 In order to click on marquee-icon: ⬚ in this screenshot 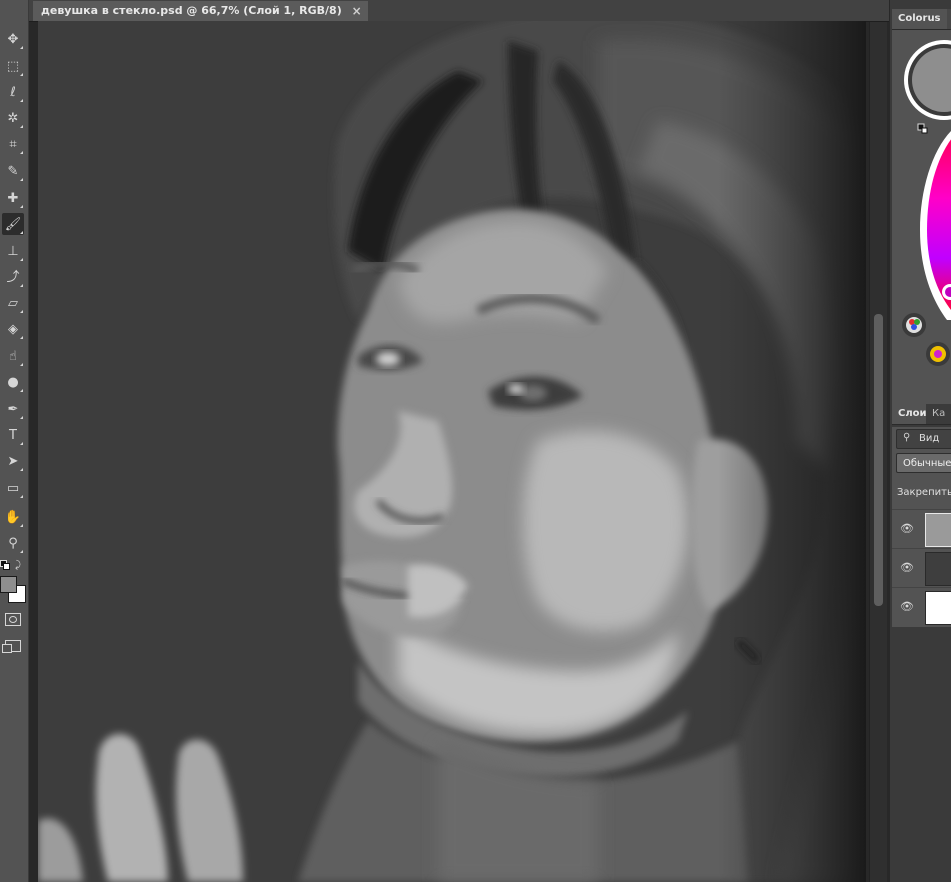, I will do `click(13, 66)`.